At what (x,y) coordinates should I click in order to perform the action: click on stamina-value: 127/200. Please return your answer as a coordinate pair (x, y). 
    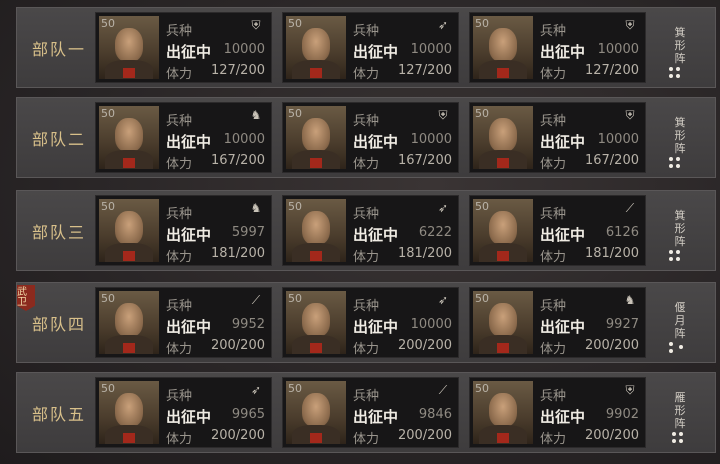
    Looking at the image, I should click on (424, 70).